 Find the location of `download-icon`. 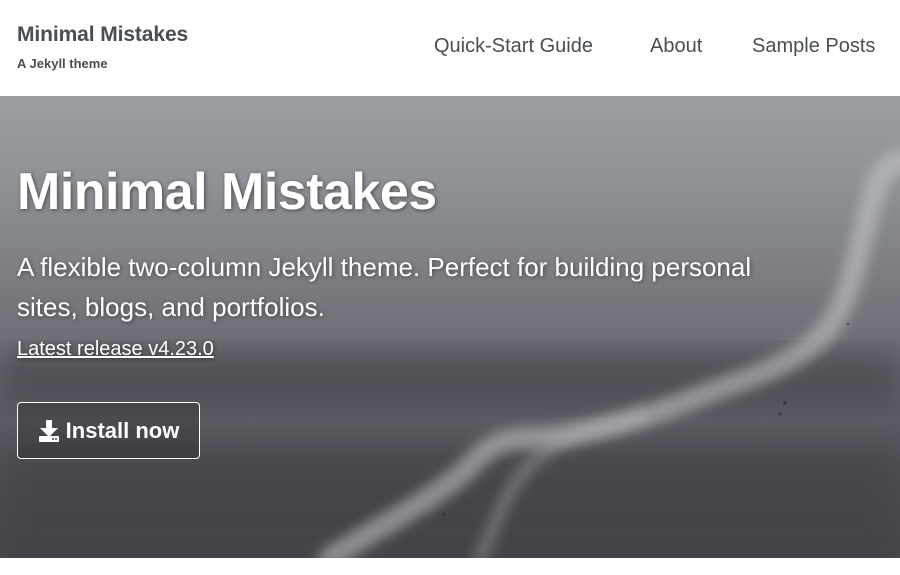

download-icon is located at coordinates (49, 431).